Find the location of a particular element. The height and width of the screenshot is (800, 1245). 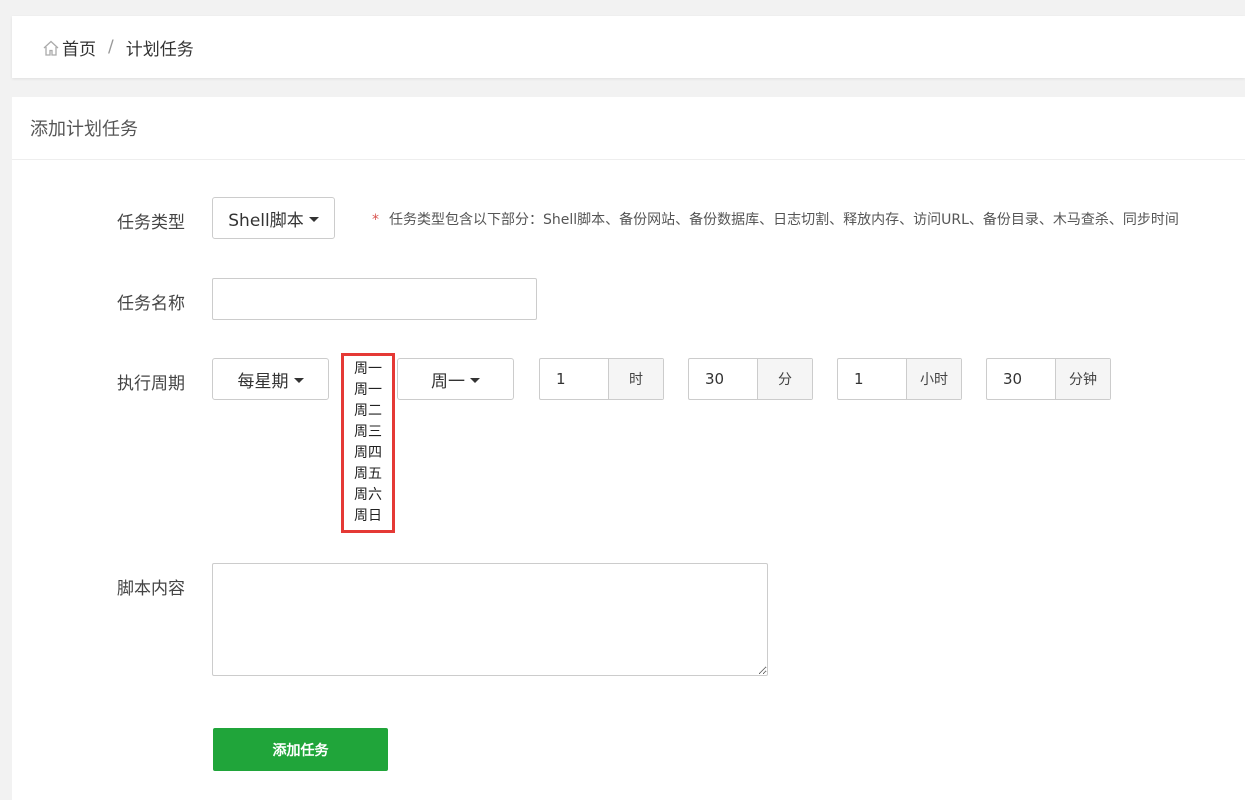

task-type-dropdown: Shell脚本 is located at coordinates (273, 218).